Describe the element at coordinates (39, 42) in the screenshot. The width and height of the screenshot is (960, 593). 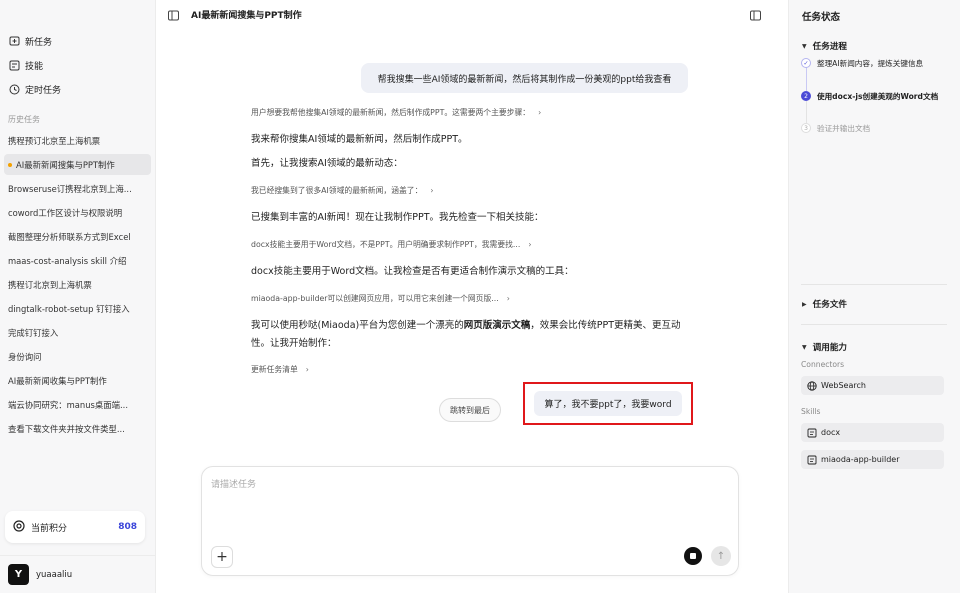
I see `nav-new-task-label: 新任务` at that location.